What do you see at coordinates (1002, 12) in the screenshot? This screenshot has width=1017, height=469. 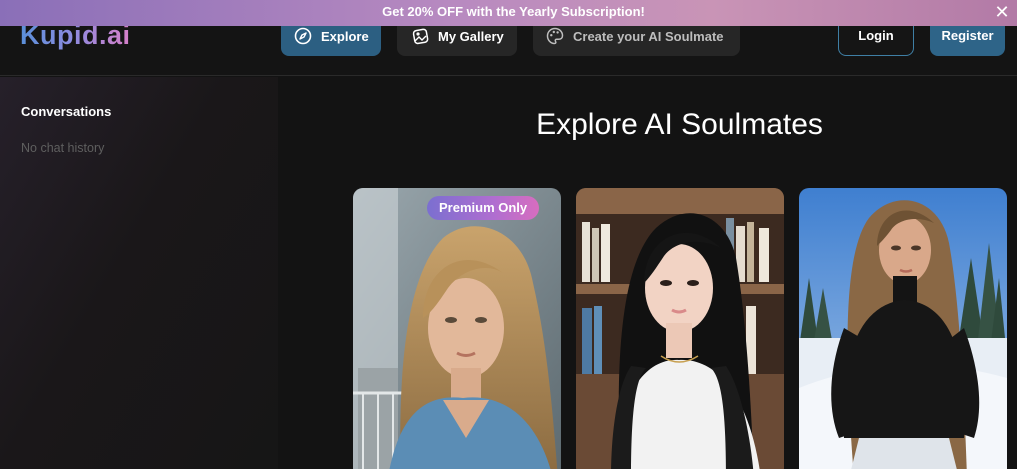 I see `close-icon: ✕` at bounding box center [1002, 12].